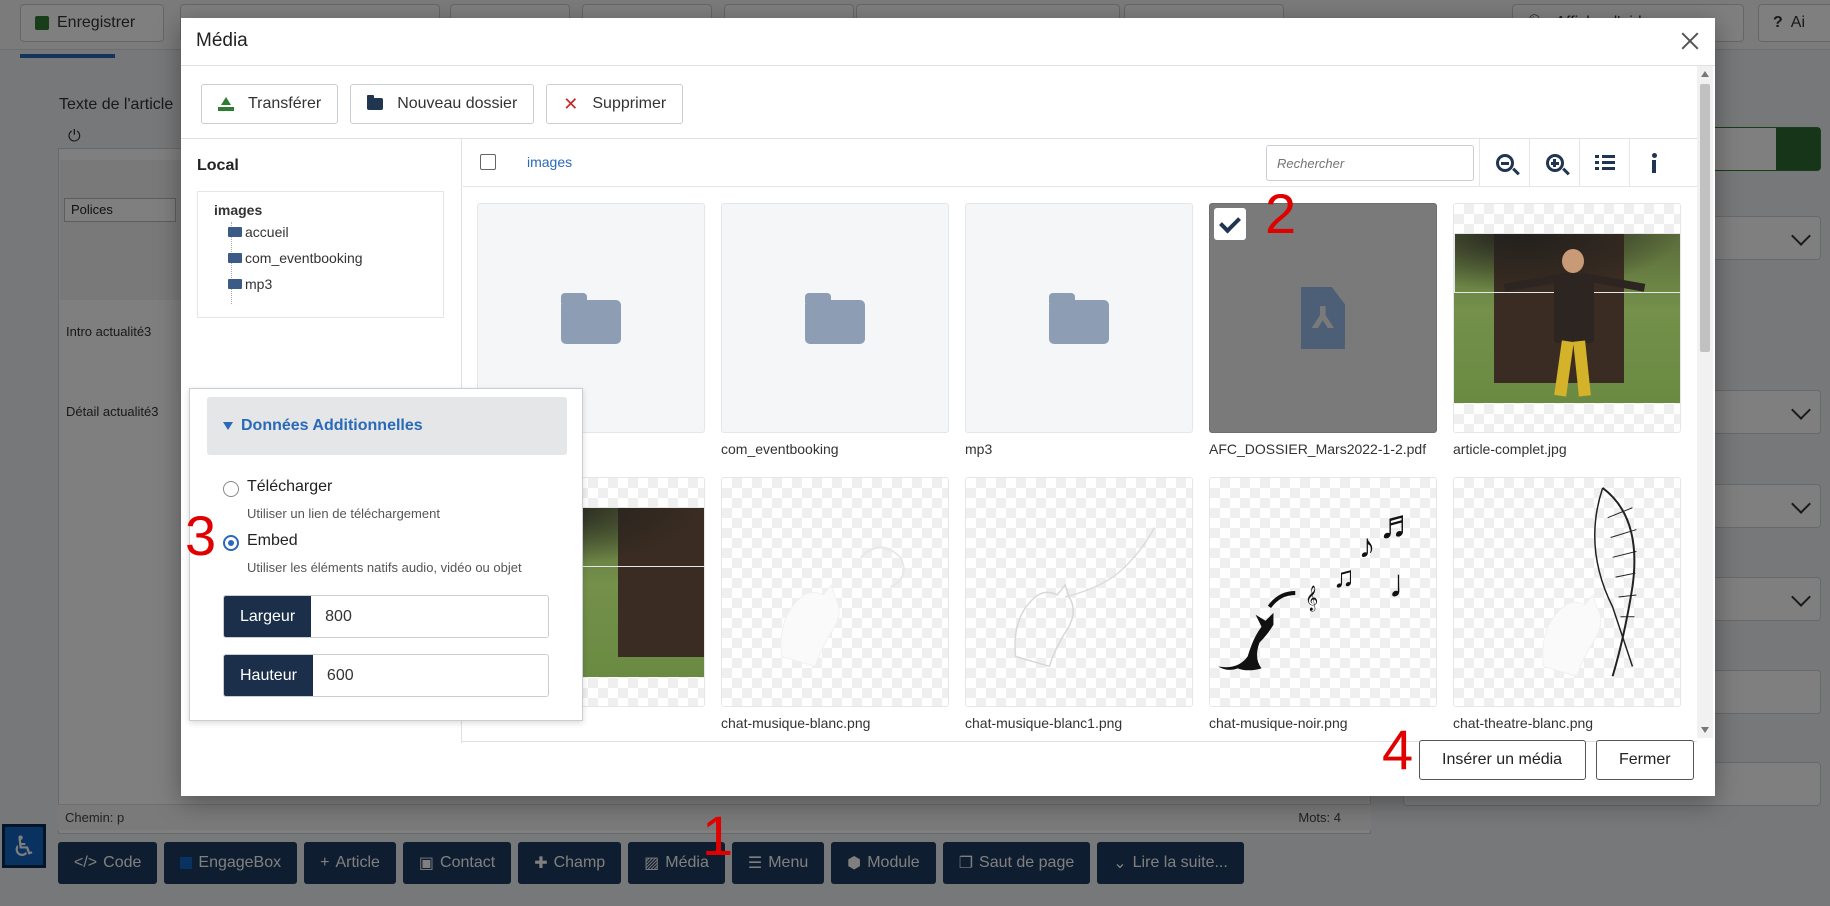 This screenshot has width=1830, height=906. Describe the element at coordinates (231, 489) in the screenshot. I see `download-radio` at that location.